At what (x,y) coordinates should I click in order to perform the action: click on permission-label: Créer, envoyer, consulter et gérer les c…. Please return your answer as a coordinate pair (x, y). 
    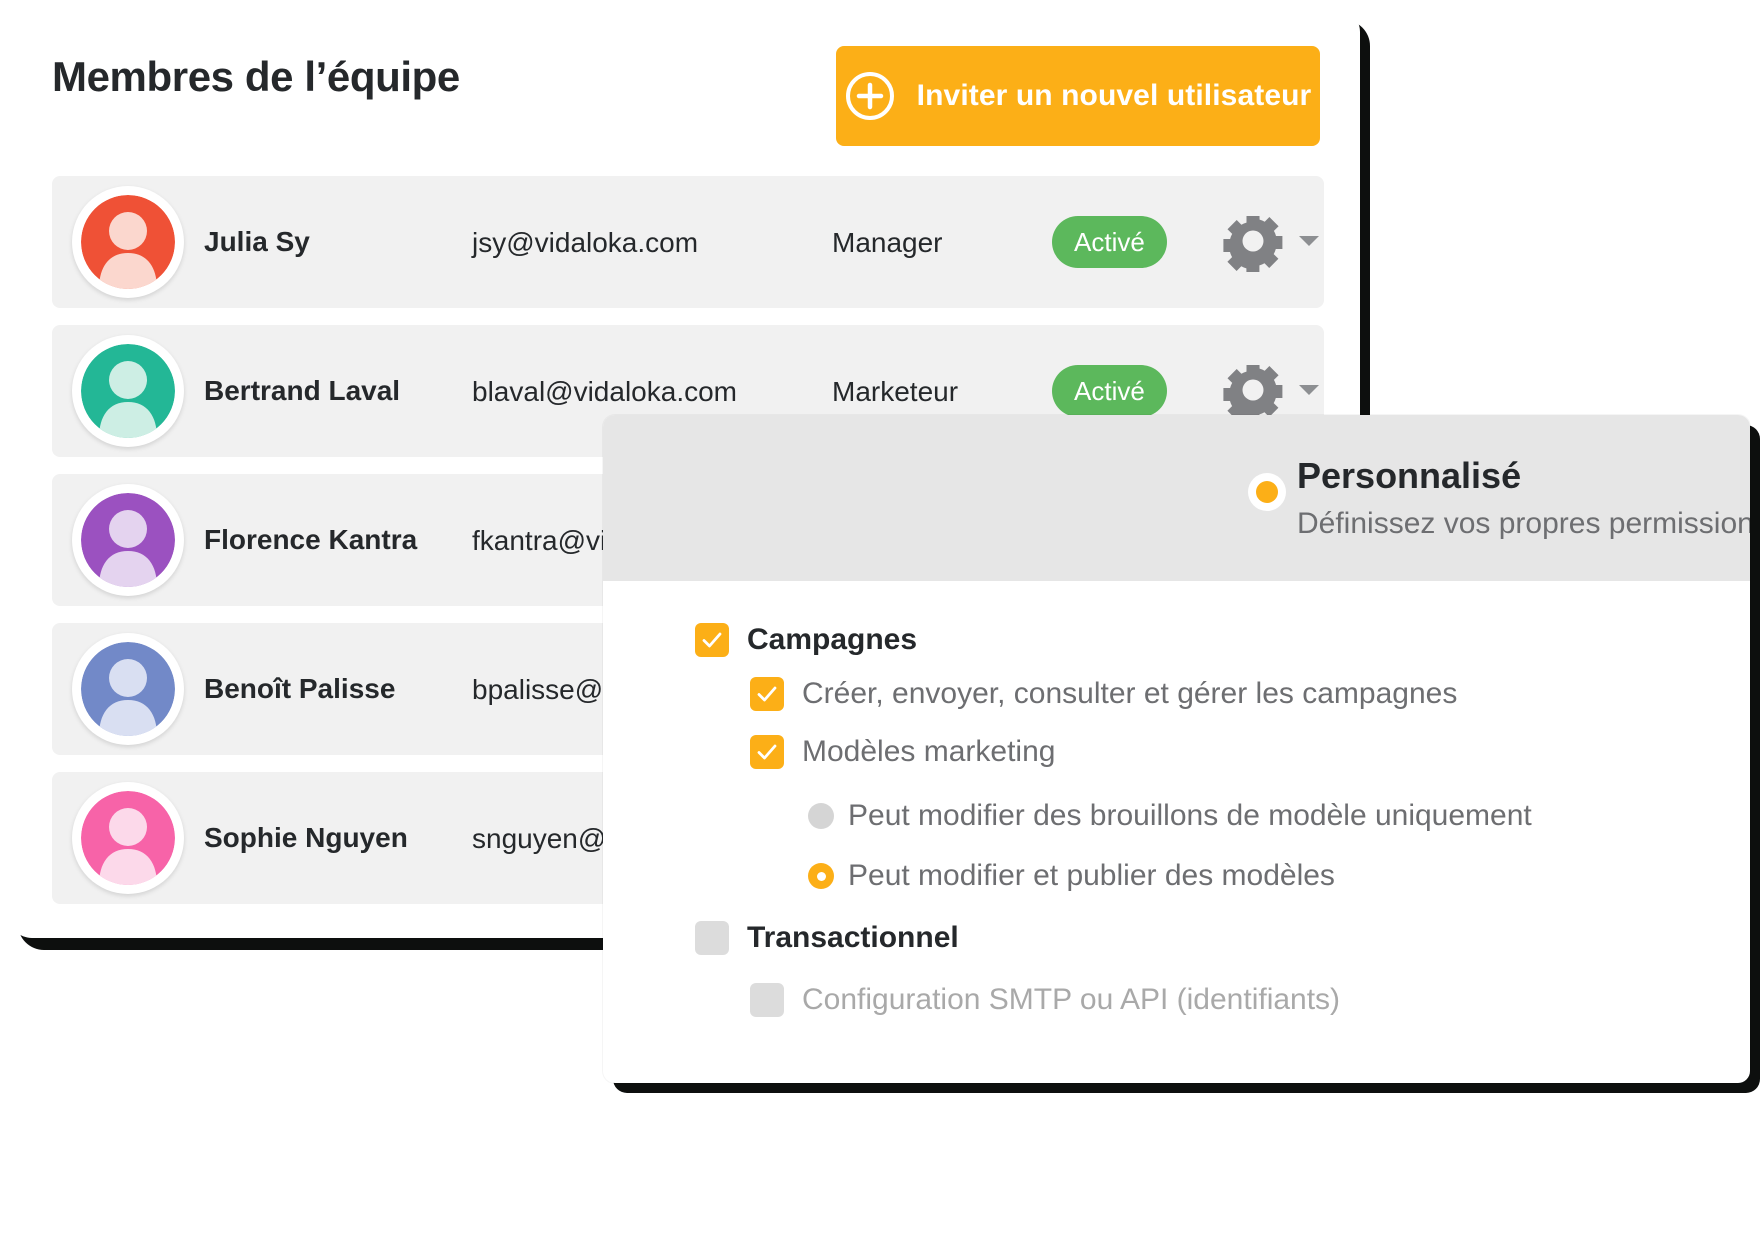
    Looking at the image, I should click on (1130, 693).